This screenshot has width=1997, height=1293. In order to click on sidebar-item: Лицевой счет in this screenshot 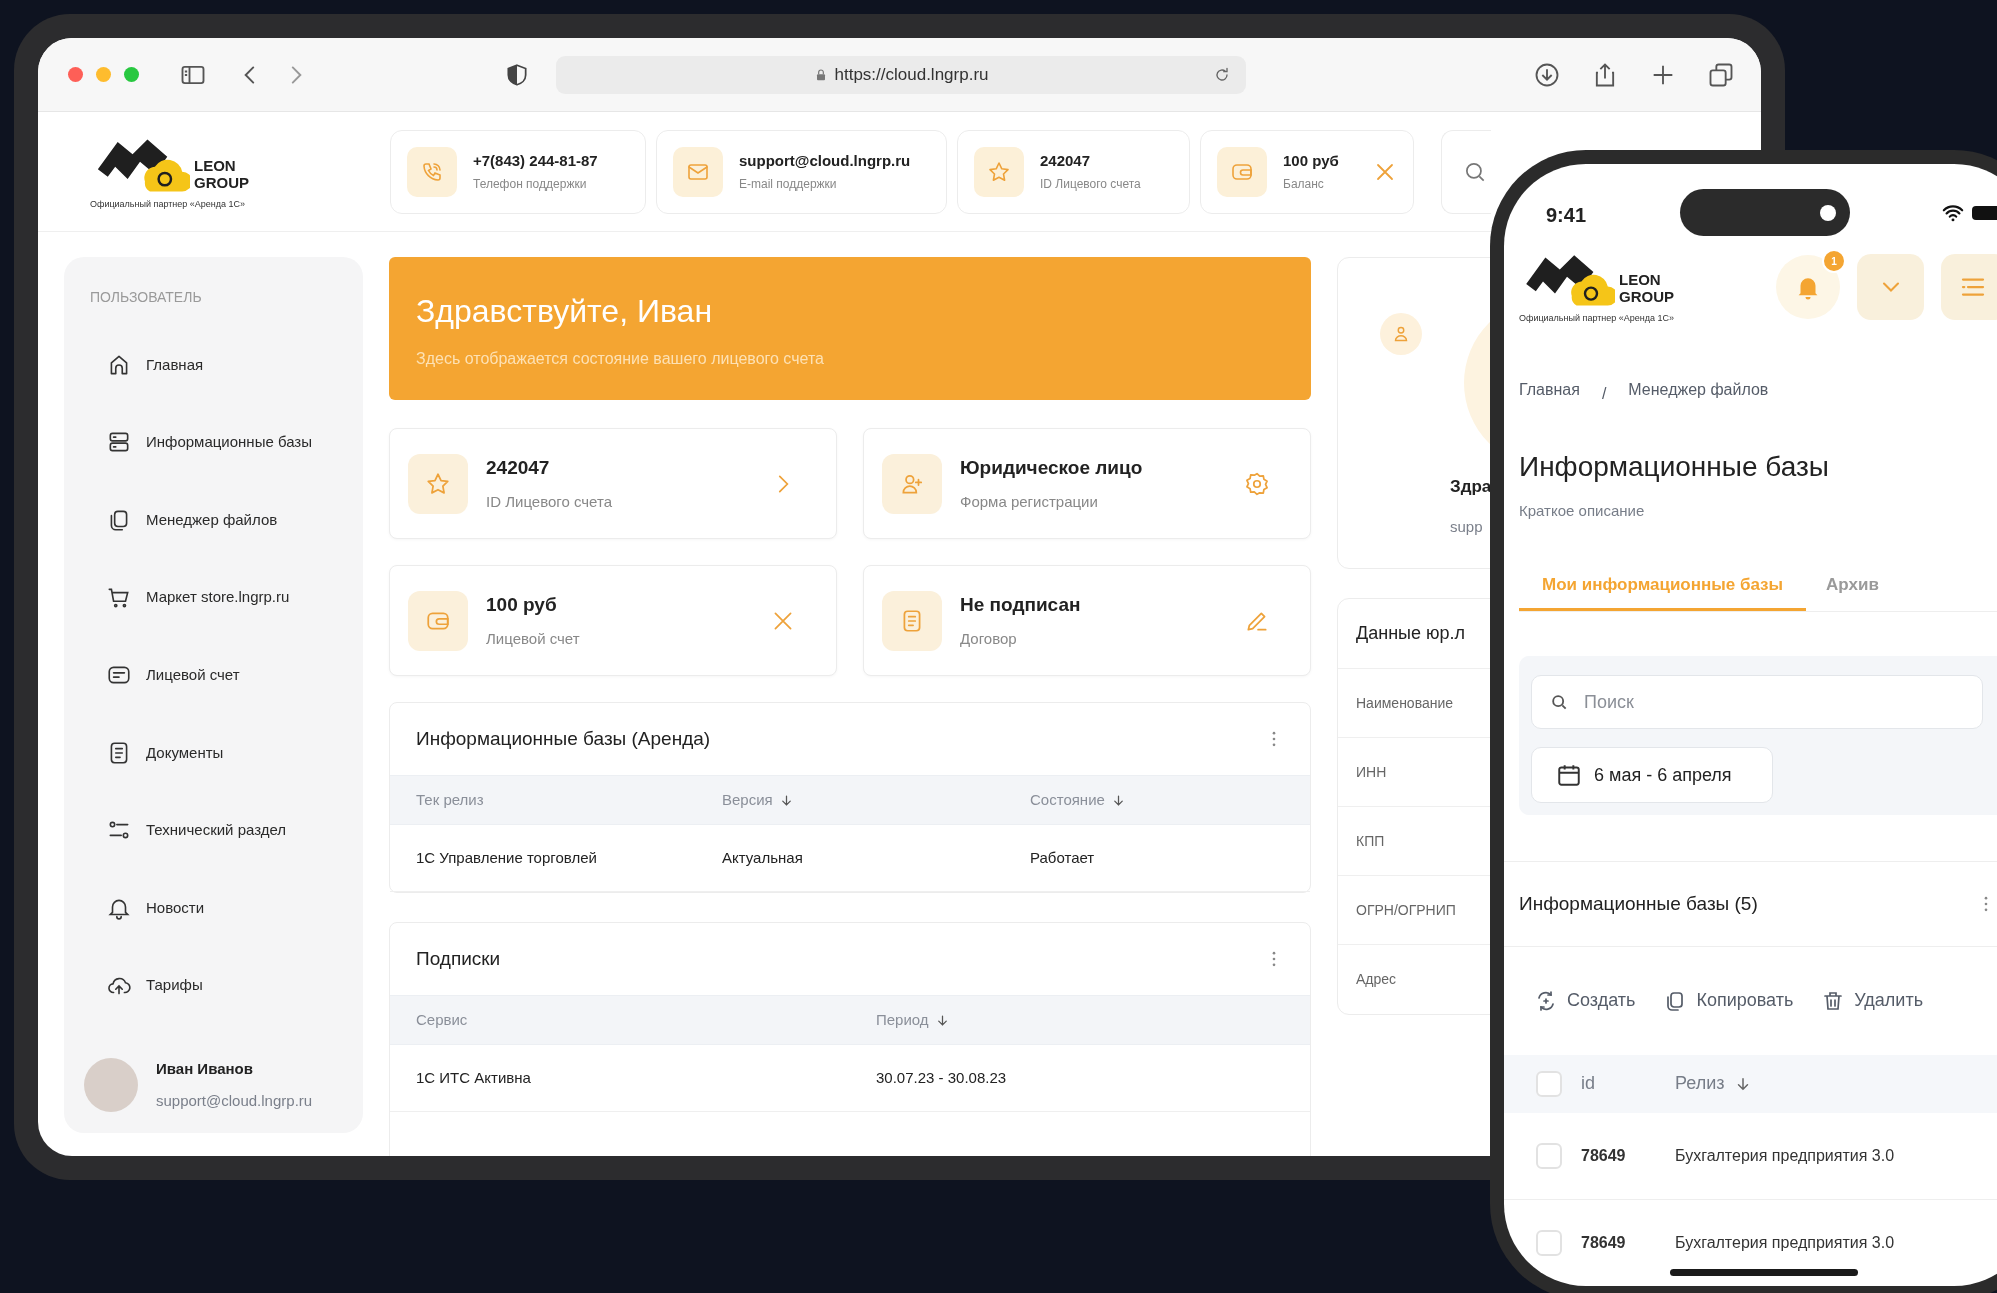, I will do `click(213, 675)`.